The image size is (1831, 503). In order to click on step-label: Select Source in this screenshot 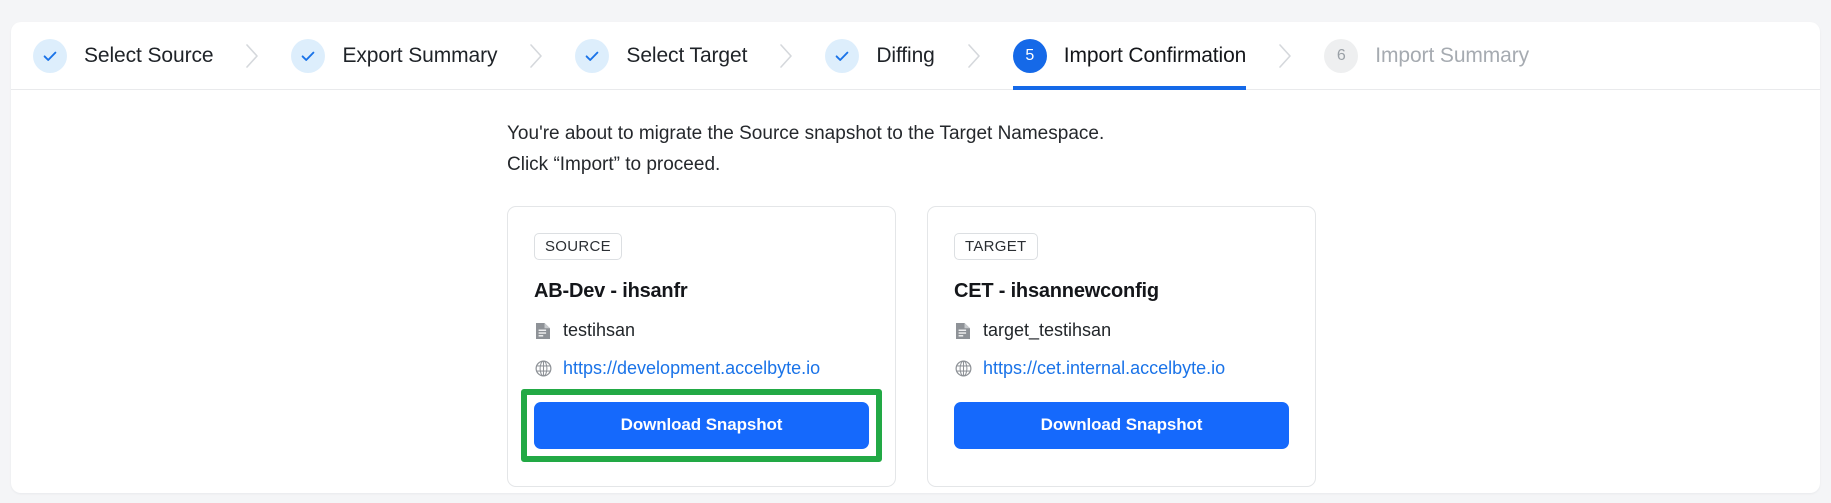, I will do `click(149, 55)`.